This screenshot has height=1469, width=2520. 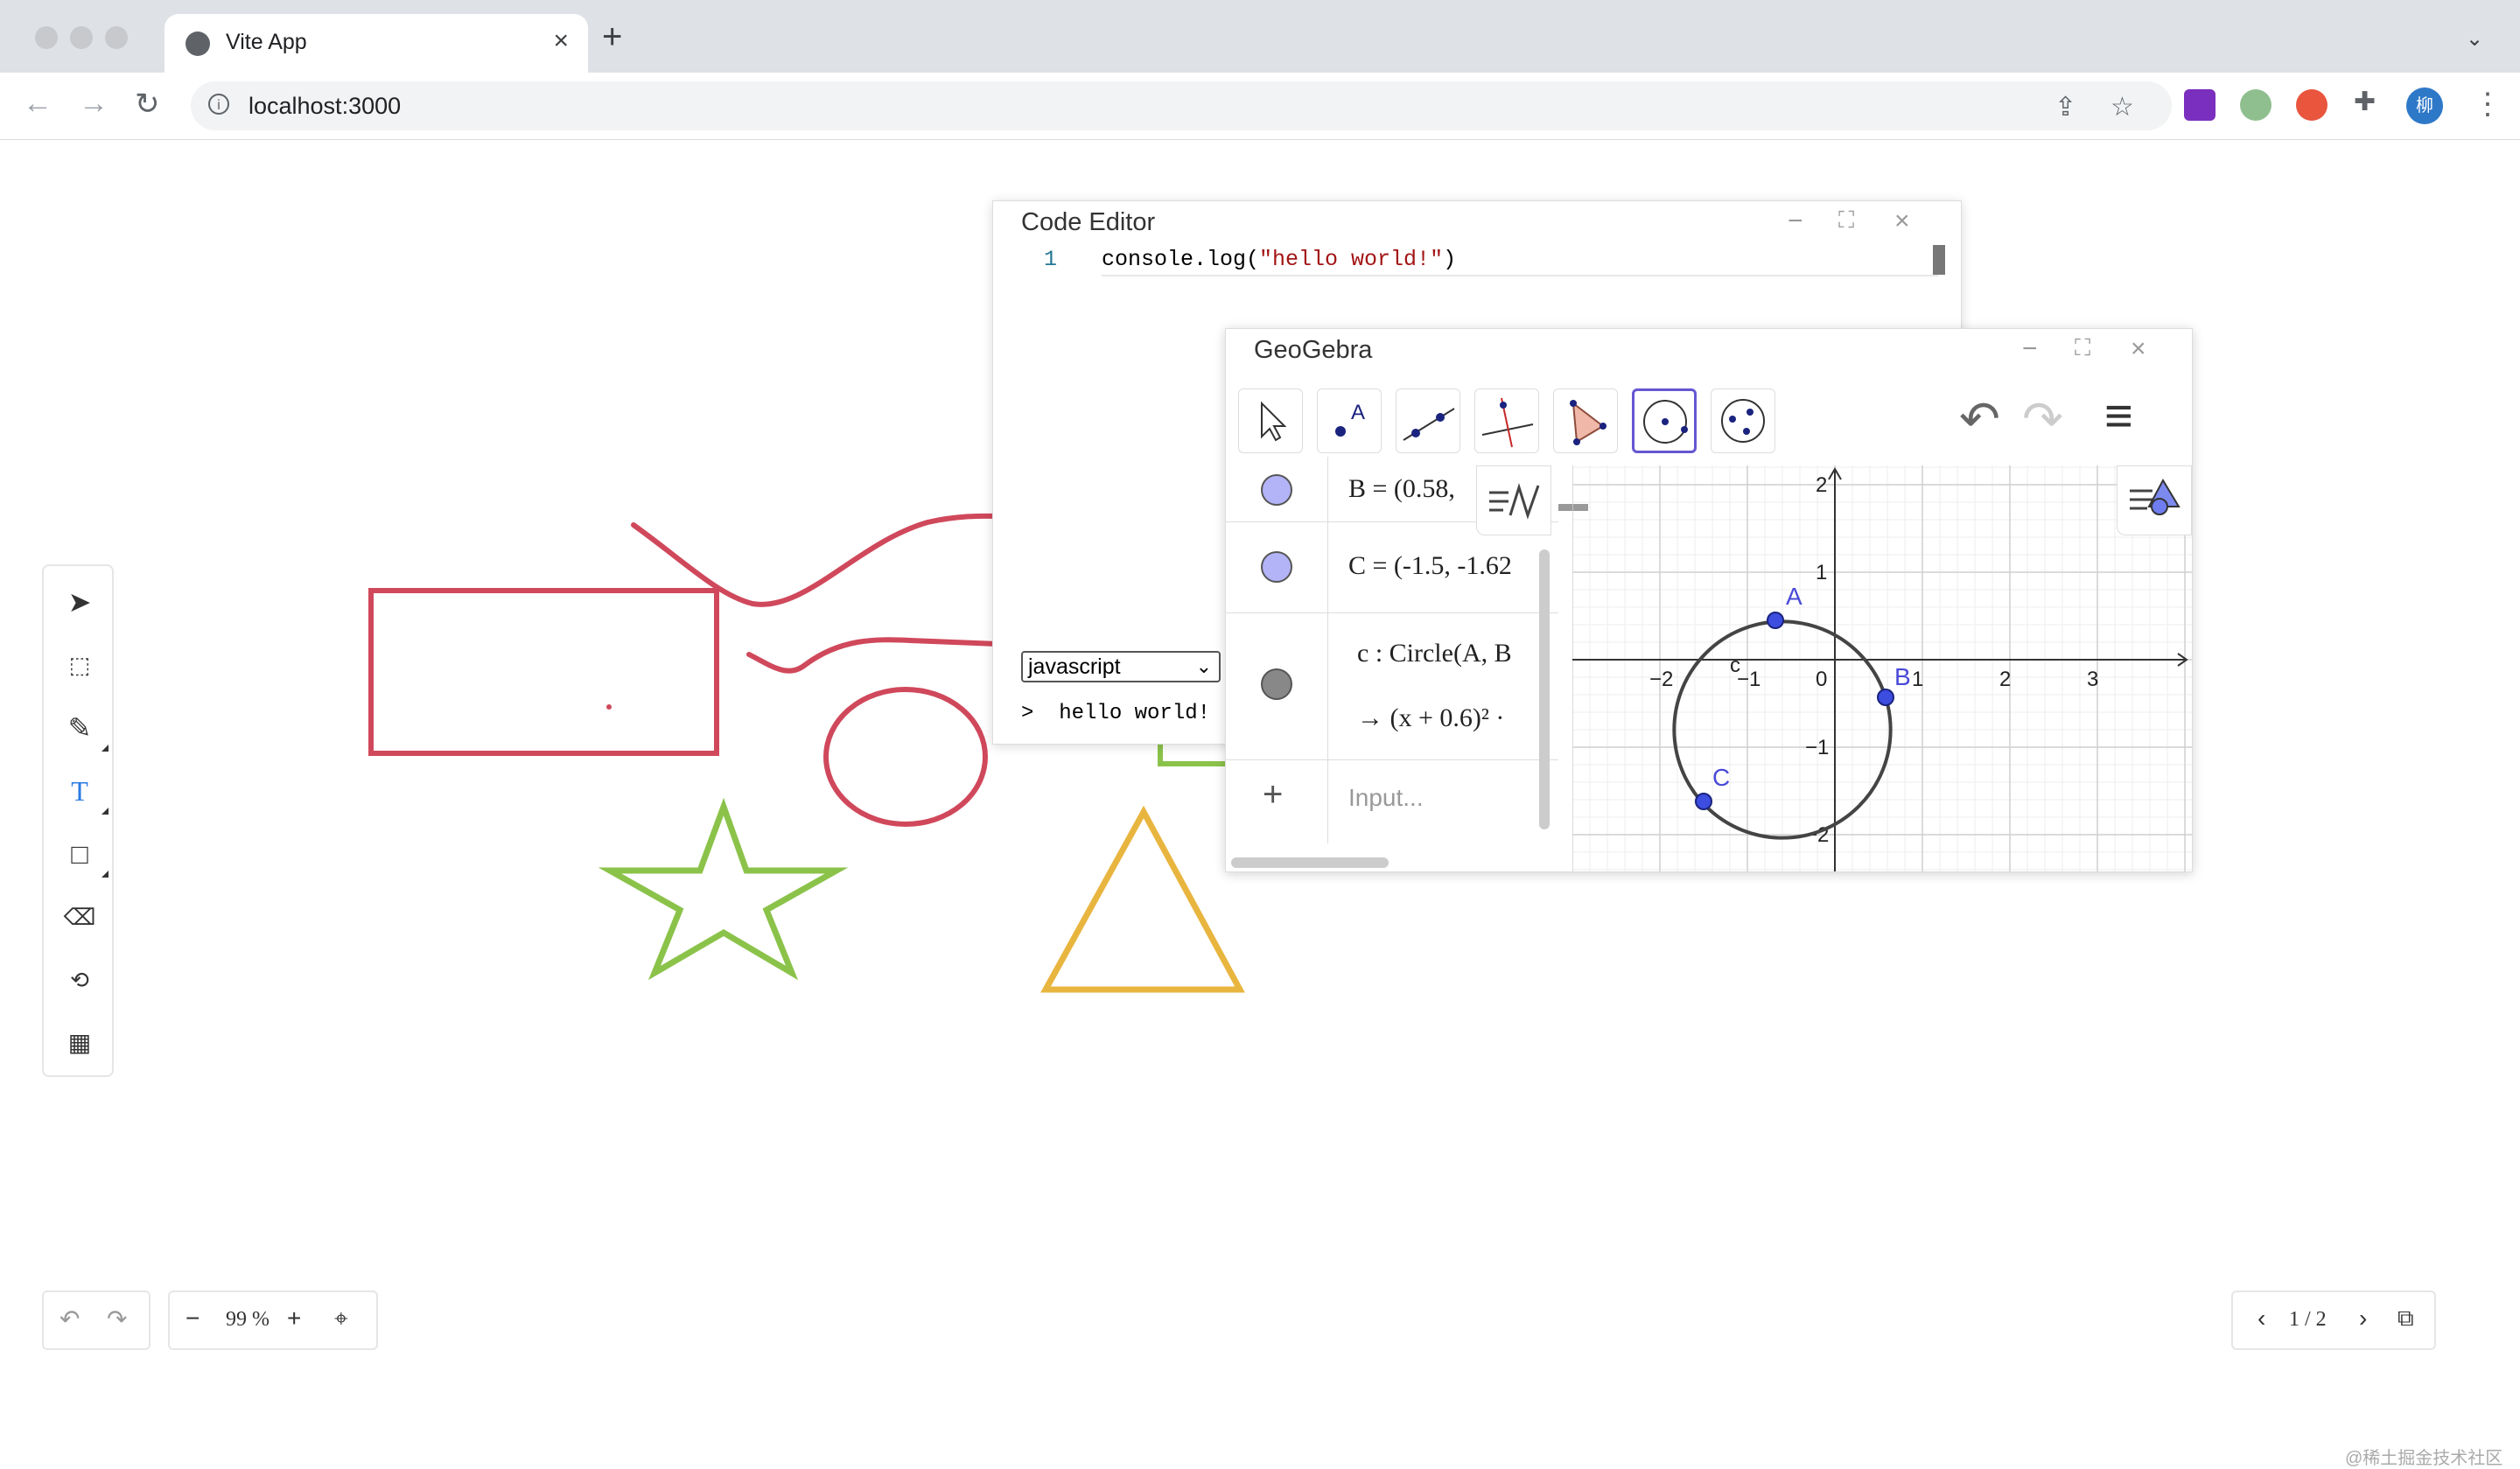 I want to click on site-info-icon: i, so click(x=218, y=105).